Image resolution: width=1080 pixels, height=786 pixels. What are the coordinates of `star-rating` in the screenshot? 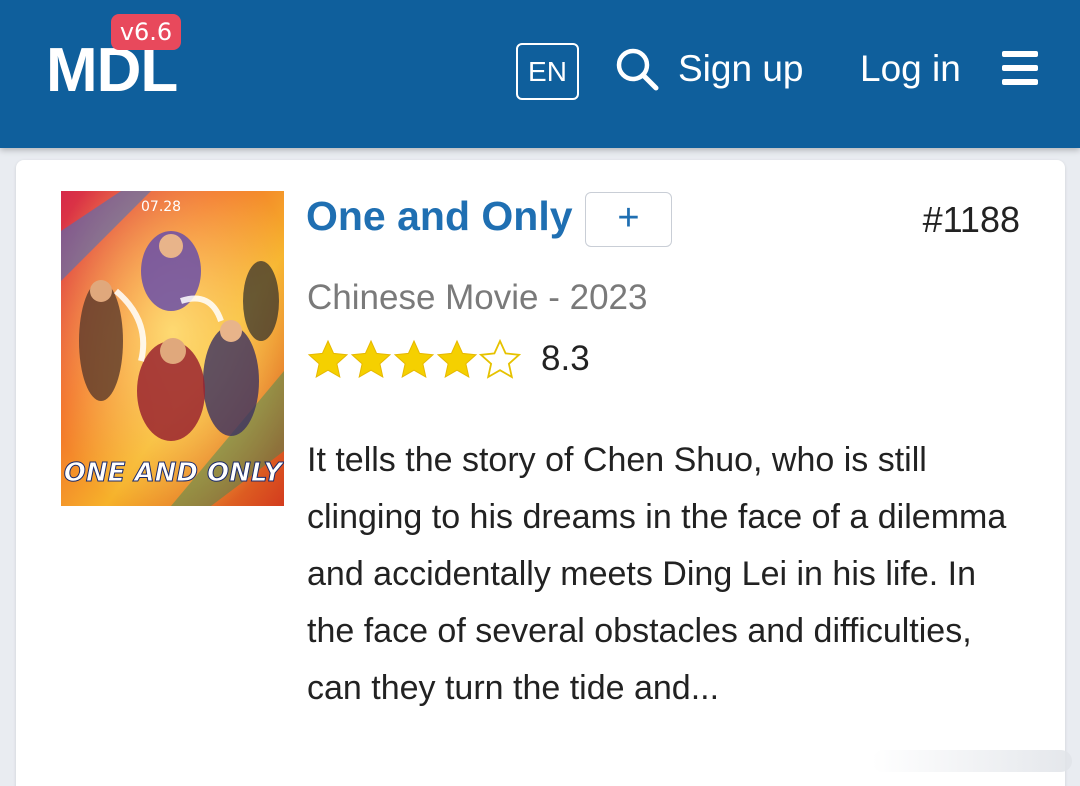 It's located at (414, 360).